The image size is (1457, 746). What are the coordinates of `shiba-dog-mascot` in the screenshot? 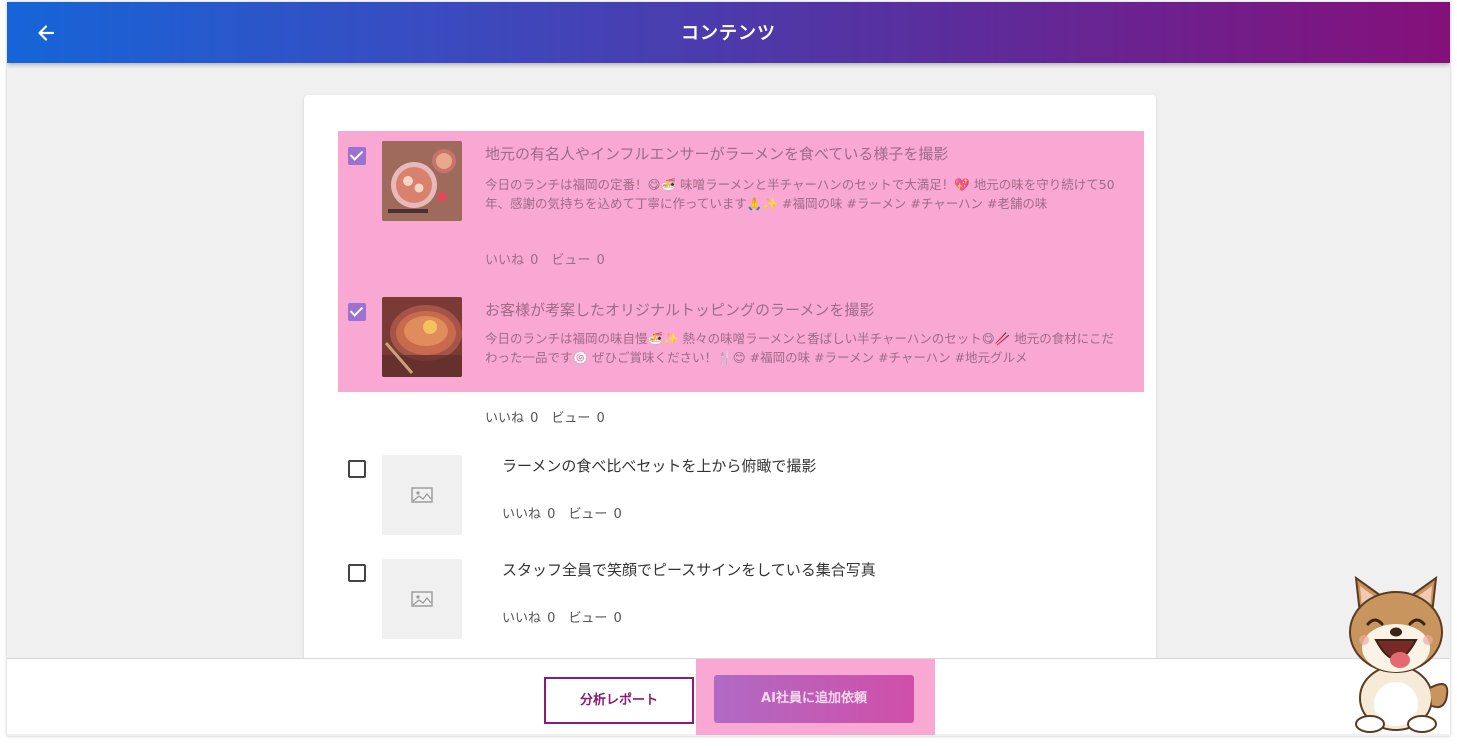 It's located at (1396, 652).